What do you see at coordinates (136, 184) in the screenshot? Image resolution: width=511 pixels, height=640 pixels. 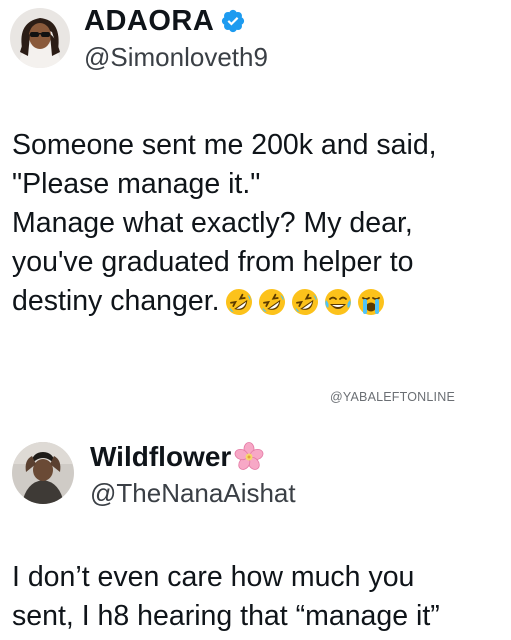 I see `tweet-text-line: "Please manage it."` at bounding box center [136, 184].